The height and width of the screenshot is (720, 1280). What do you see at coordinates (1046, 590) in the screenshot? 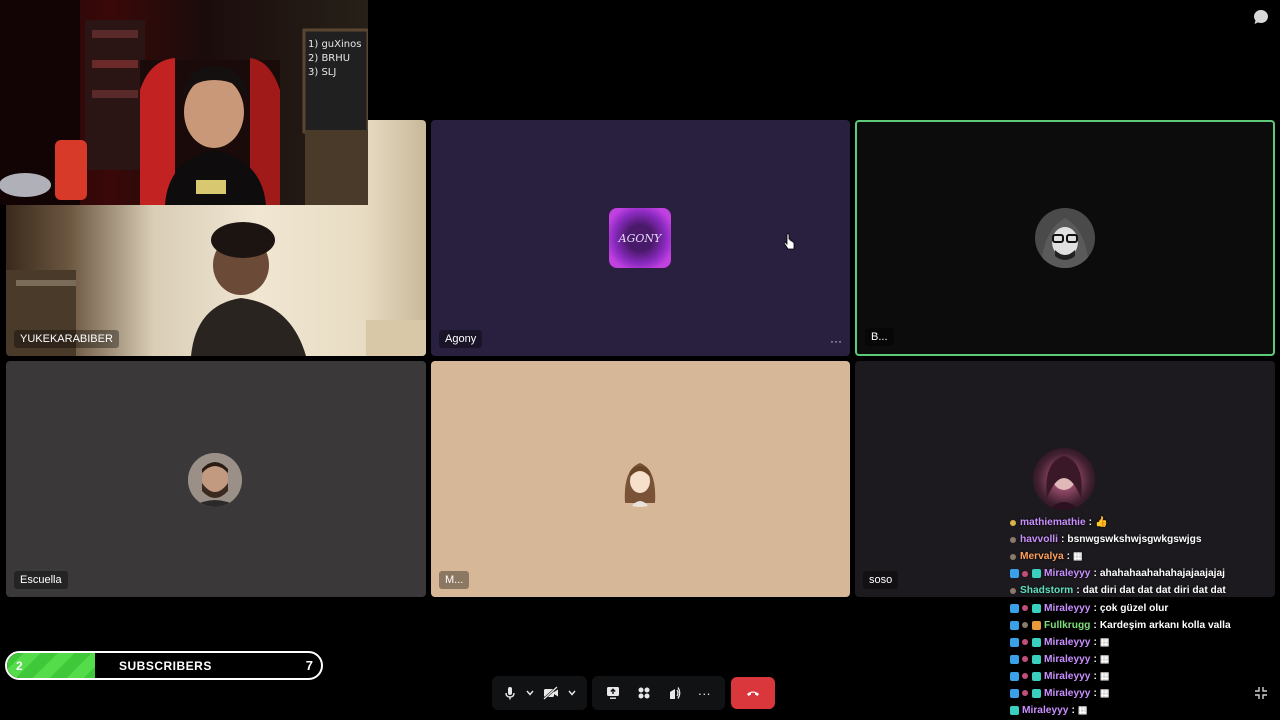
I see `chat-username: Shadstorm` at bounding box center [1046, 590].